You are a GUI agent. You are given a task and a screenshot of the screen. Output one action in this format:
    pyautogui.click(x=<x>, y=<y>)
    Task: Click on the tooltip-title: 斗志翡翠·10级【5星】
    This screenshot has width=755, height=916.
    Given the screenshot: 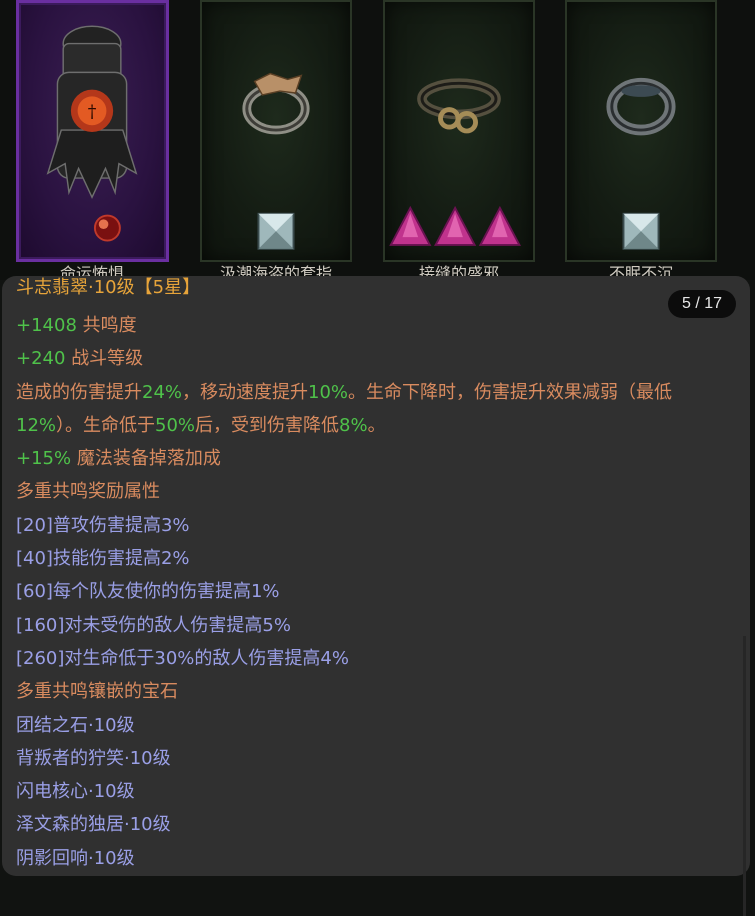 What is the action you would take?
    pyautogui.click(x=108, y=287)
    